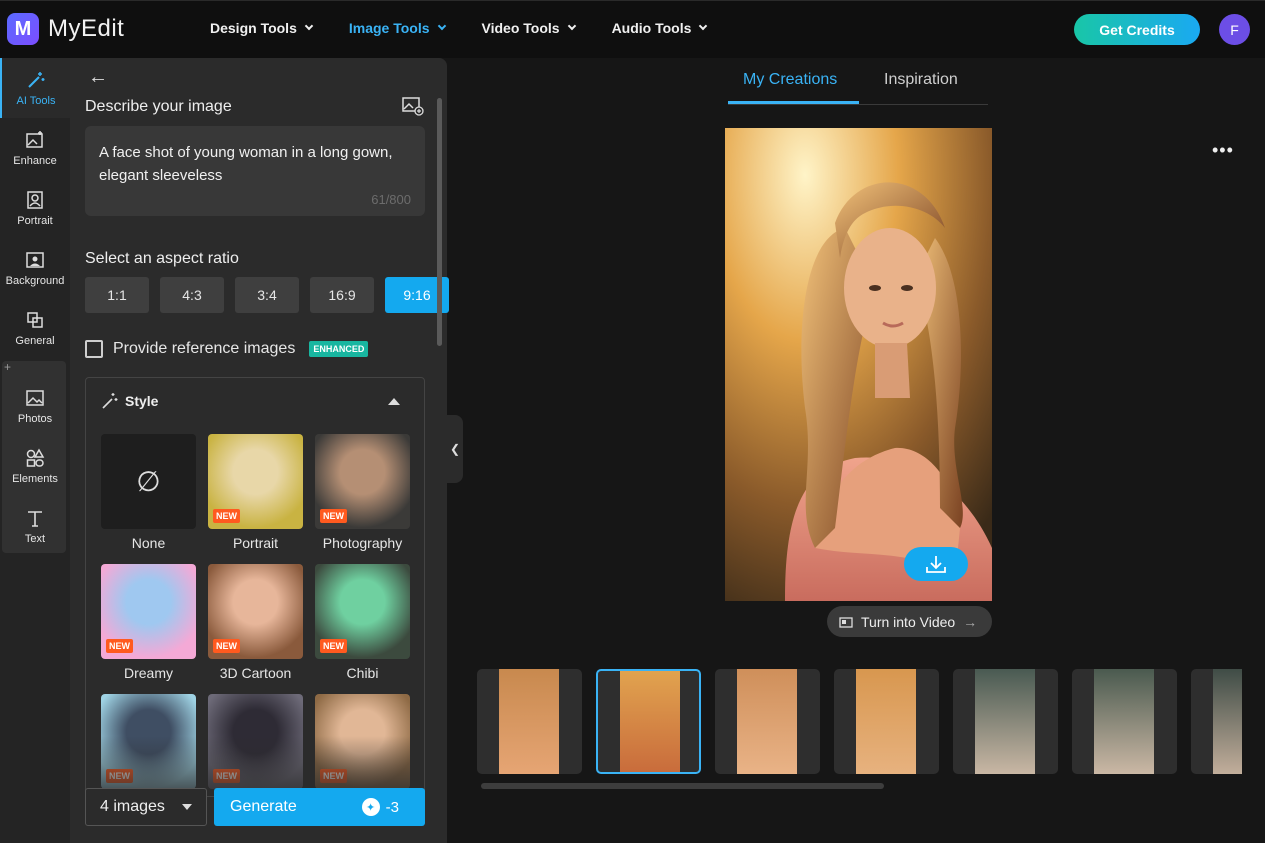 The width and height of the screenshot is (1265, 843). What do you see at coordinates (319, 807) in the screenshot?
I see `generate-button: Generate ✦ -3` at bounding box center [319, 807].